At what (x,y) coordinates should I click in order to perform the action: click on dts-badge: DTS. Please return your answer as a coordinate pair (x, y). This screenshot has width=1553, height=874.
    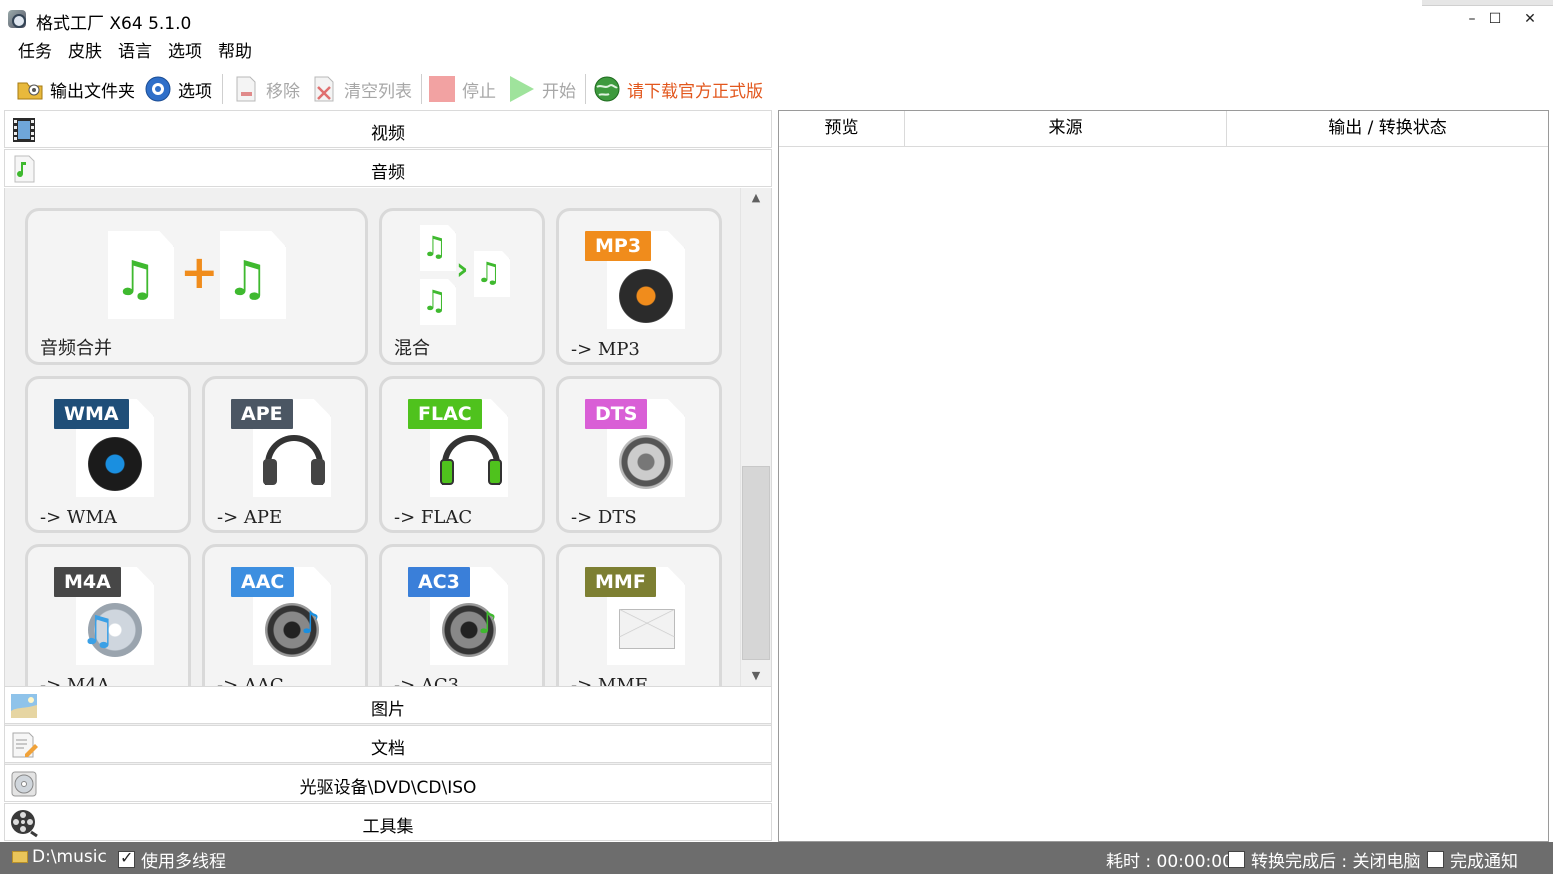
    Looking at the image, I should click on (616, 414).